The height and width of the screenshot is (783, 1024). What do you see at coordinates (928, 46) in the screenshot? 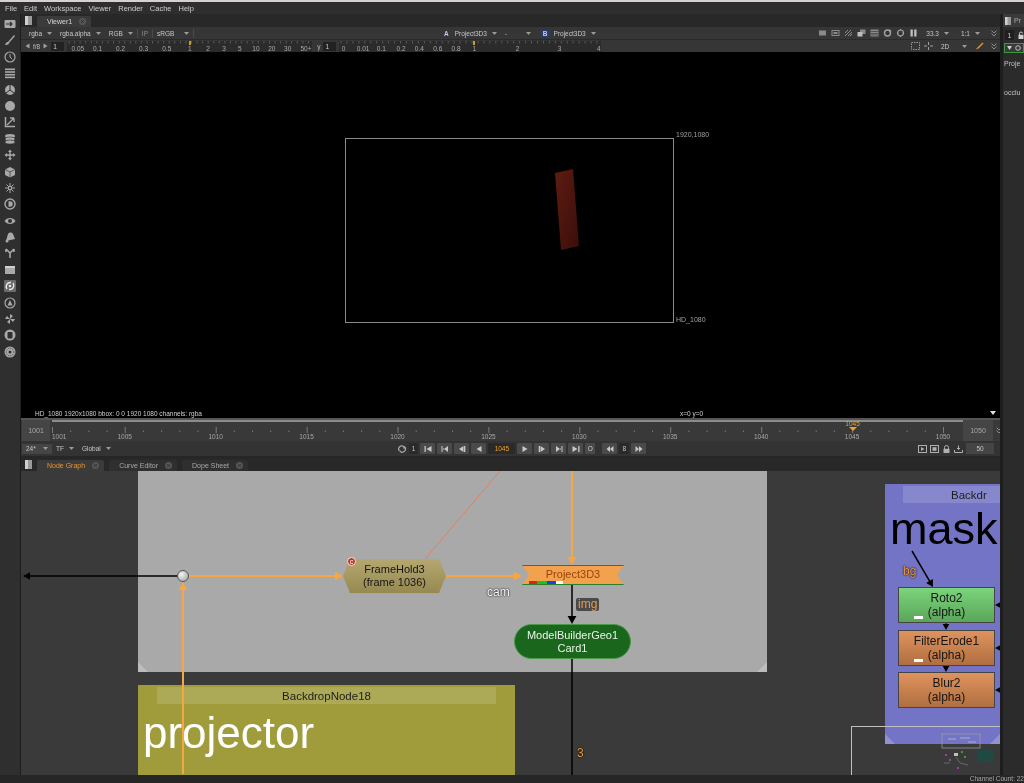
I see `crosshair-icon` at bounding box center [928, 46].